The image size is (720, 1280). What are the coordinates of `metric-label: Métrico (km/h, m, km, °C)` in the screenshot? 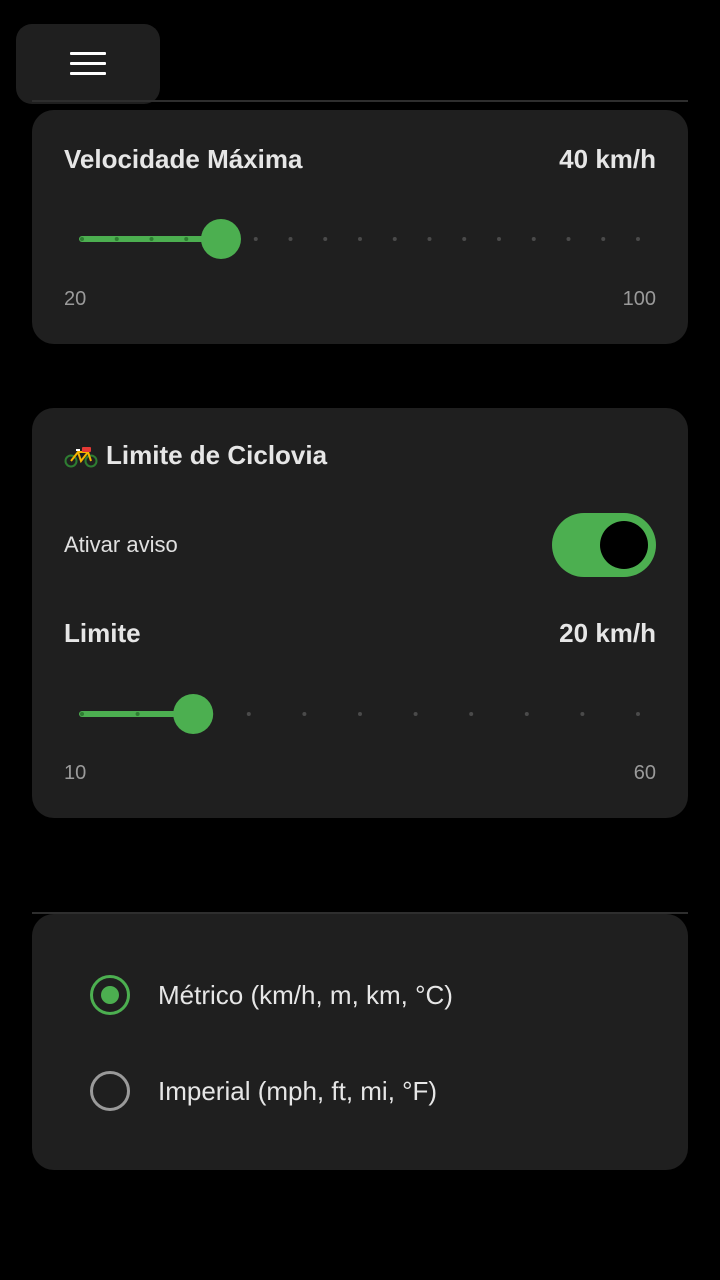 It's located at (305, 994).